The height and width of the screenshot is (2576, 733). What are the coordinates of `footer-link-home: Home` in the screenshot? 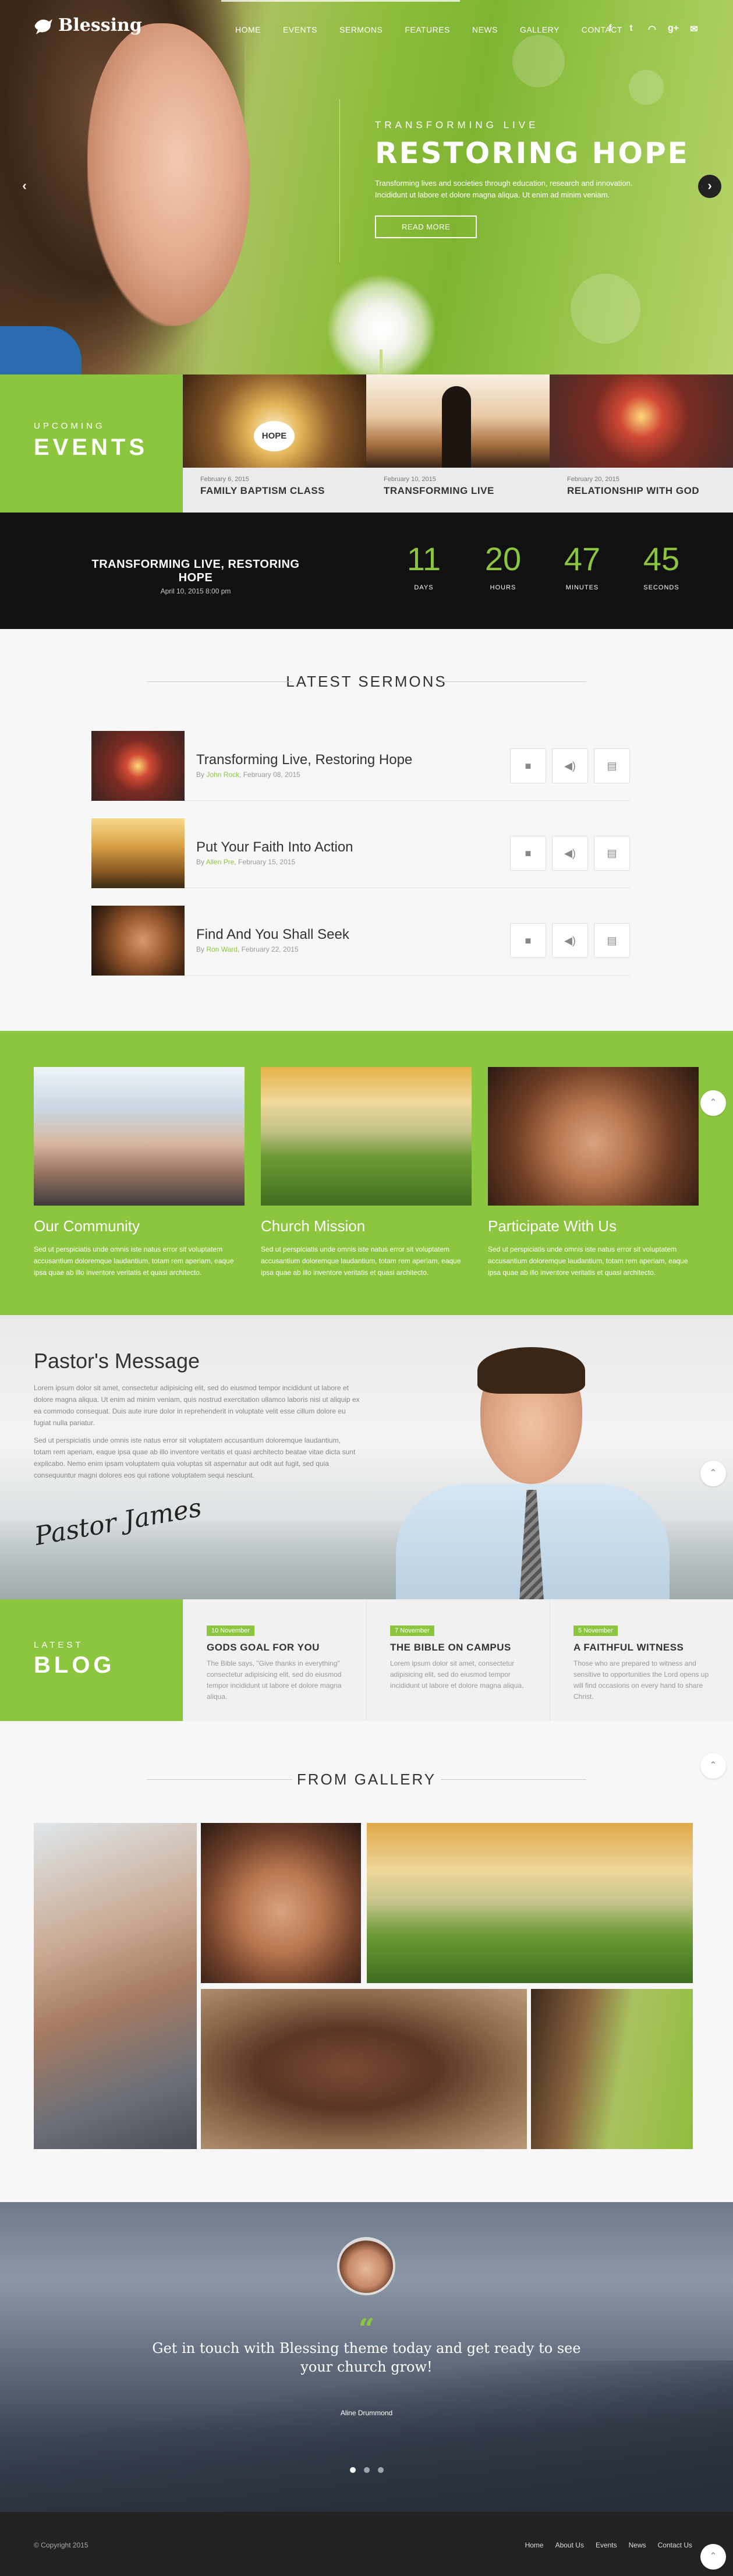 It's located at (534, 2545).